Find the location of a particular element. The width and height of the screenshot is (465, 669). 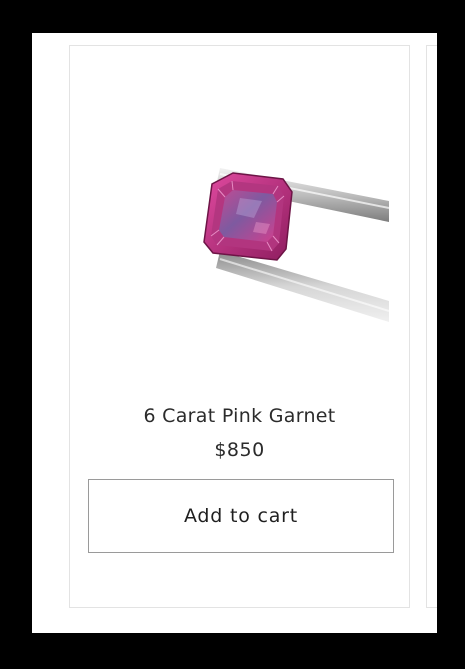

add-to-cart-button: Add to cart is located at coordinates (241, 516).